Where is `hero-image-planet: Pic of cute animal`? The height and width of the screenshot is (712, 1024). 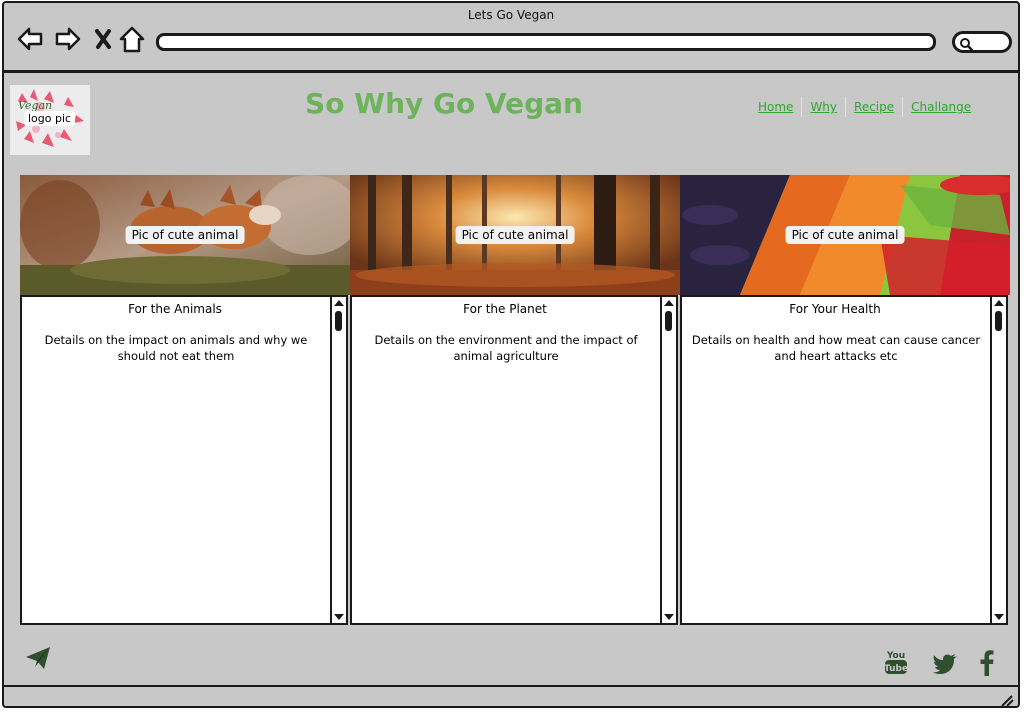
hero-image-planet: Pic of cute animal is located at coordinates (515, 235).